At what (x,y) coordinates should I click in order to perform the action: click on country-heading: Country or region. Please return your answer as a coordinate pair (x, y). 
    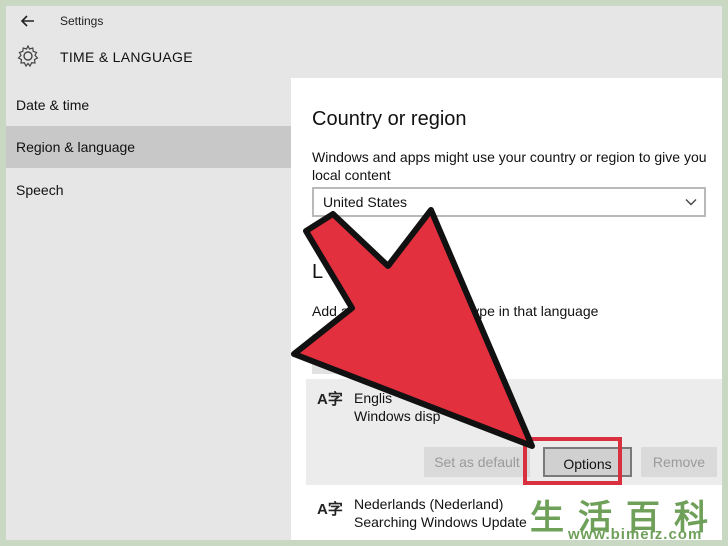
    Looking at the image, I should click on (389, 119).